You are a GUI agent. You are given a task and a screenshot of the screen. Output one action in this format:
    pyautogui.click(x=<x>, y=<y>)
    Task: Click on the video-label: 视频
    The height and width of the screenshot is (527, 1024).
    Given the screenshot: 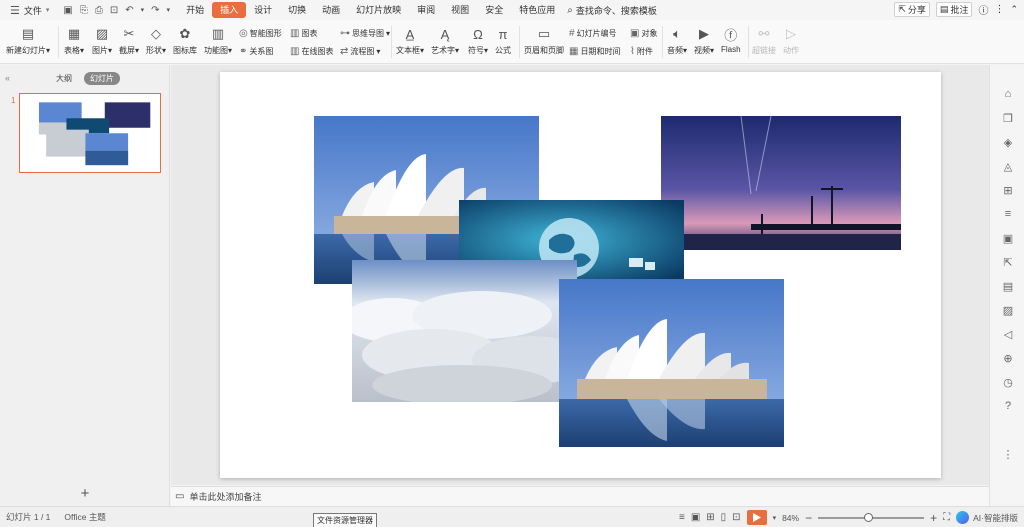 What is the action you would take?
    pyautogui.click(x=702, y=50)
    